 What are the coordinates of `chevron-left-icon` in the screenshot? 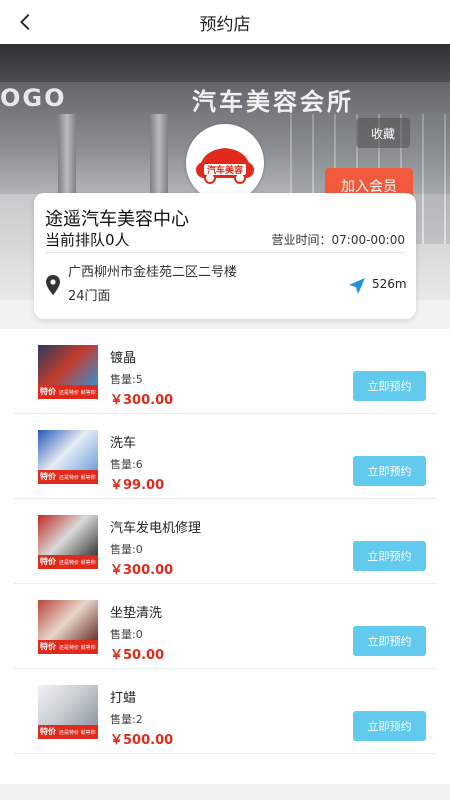 It's located at (25, 22).